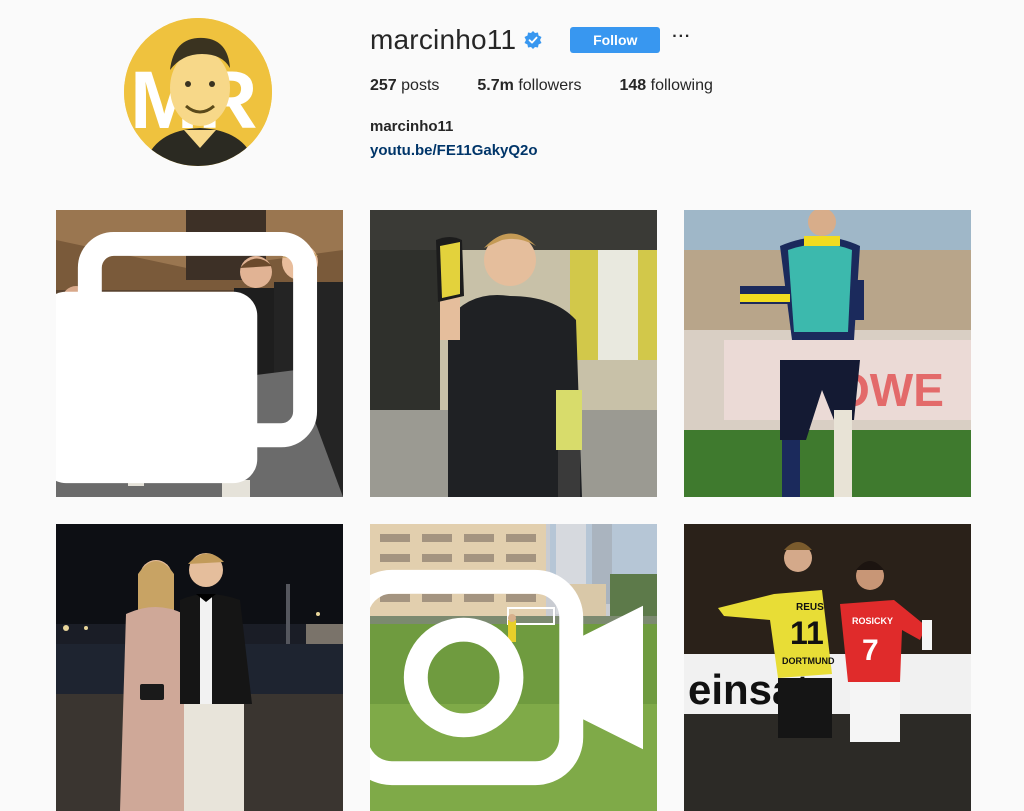  I want to click on username-row: marcinho11 Follow ···, so click(530, 40).